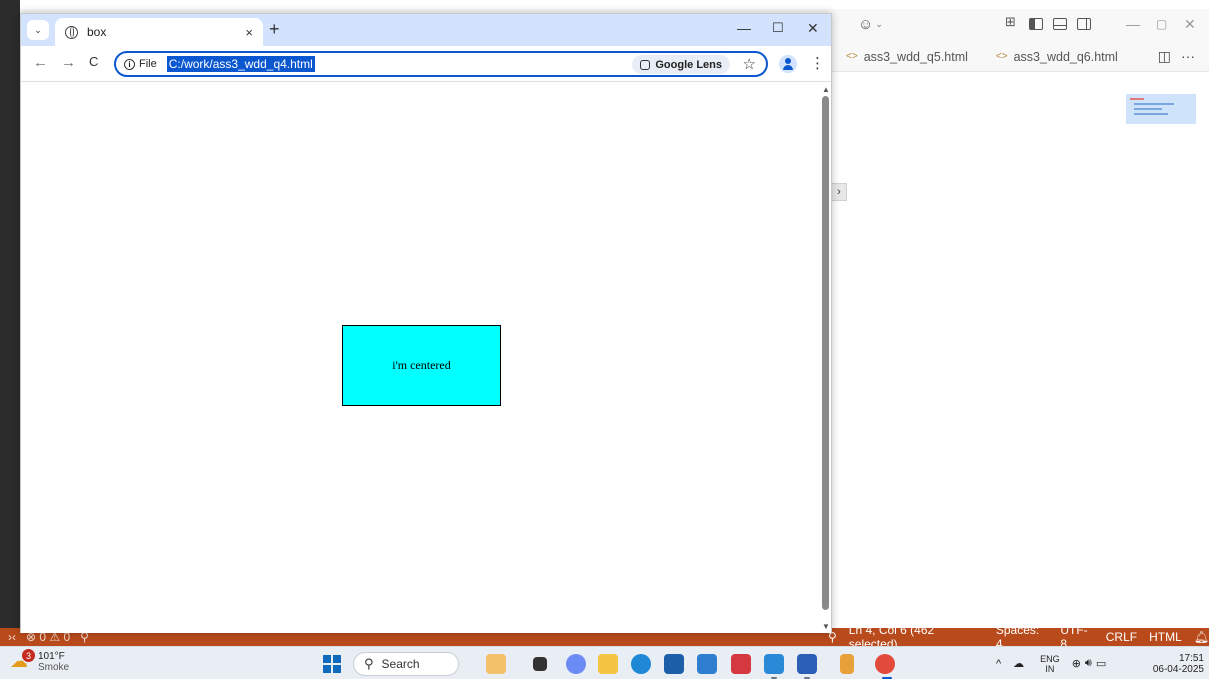 Image resolution: width=1209 pixels, height=679 pixels. What do you see at coordinates (707, 664) in the screenshot?
I see `dell-app-icon` at bounding box center [707, 664].